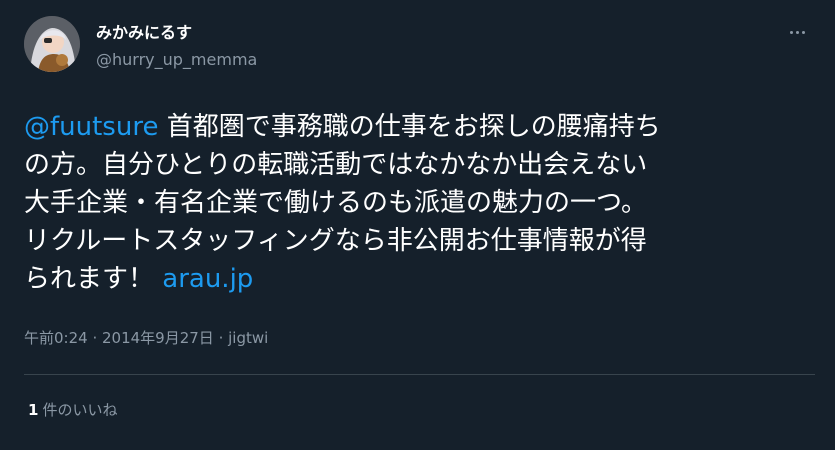  I want to click on tweet-text-line1: 首都圏で事務職の仕事をお探しの腰痛持ち, so click(409, 127).